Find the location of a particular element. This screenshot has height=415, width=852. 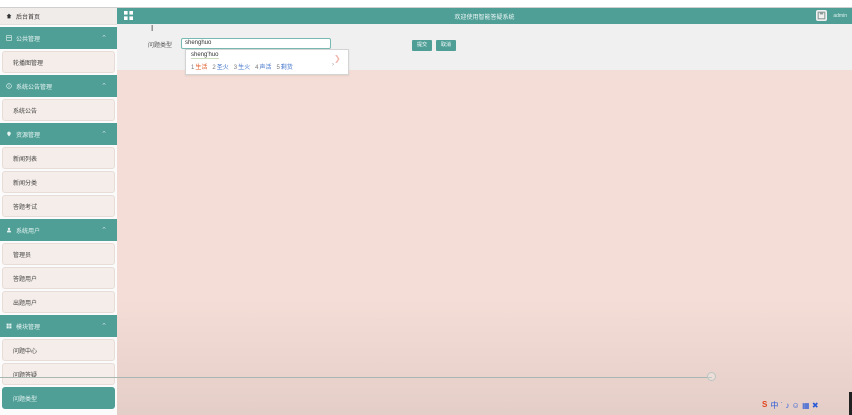

ime-candidate: 5剩货 is located at coordinates (284, 66).